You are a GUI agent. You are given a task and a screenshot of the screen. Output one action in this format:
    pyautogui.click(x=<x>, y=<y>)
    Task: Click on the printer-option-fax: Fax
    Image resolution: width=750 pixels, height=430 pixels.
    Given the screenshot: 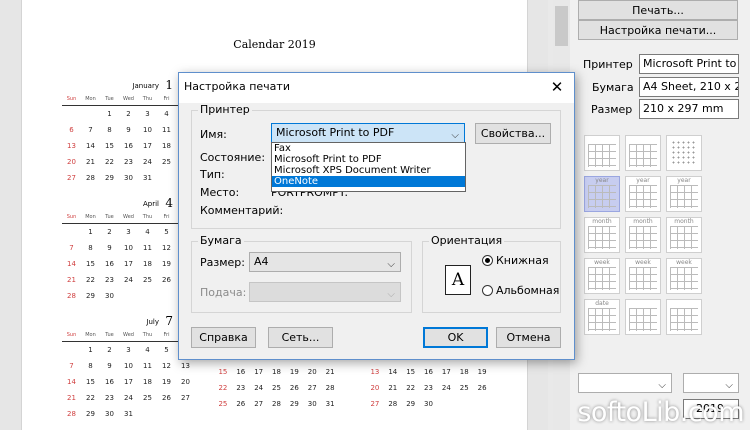 What is the action you would take?
    pyautogui.click(x=368, y=148)
    